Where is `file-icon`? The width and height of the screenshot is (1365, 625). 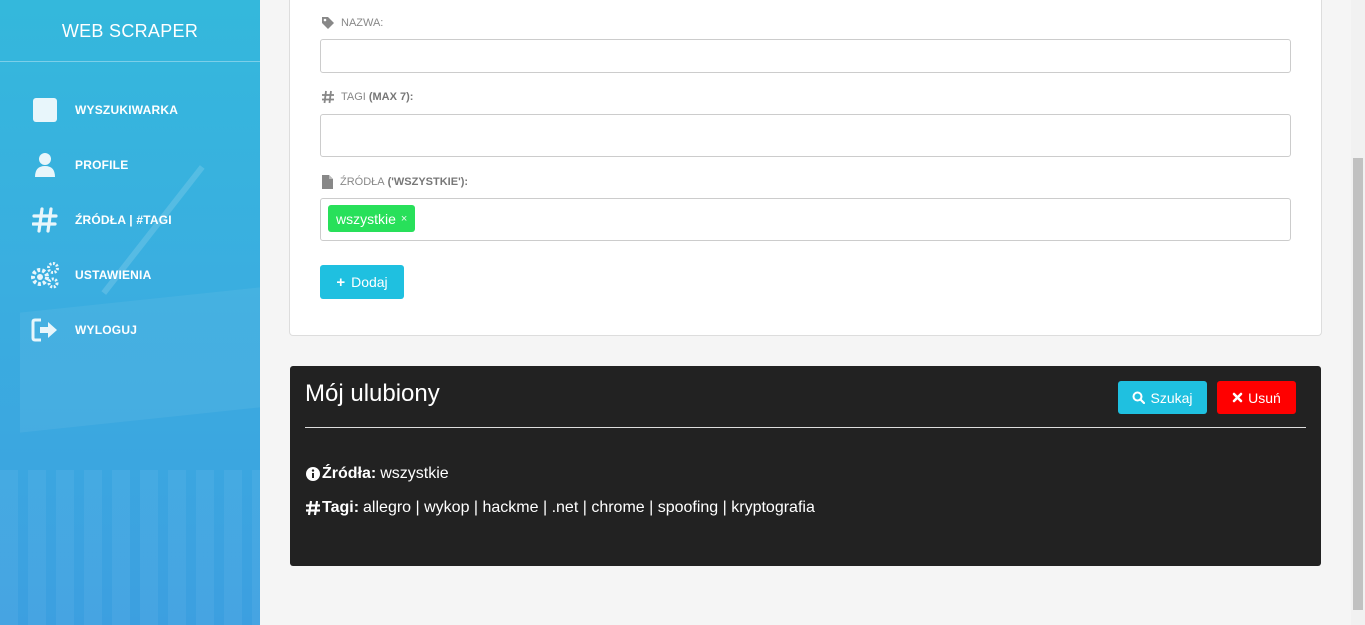
file-icon is located at coordinates (327, 182).